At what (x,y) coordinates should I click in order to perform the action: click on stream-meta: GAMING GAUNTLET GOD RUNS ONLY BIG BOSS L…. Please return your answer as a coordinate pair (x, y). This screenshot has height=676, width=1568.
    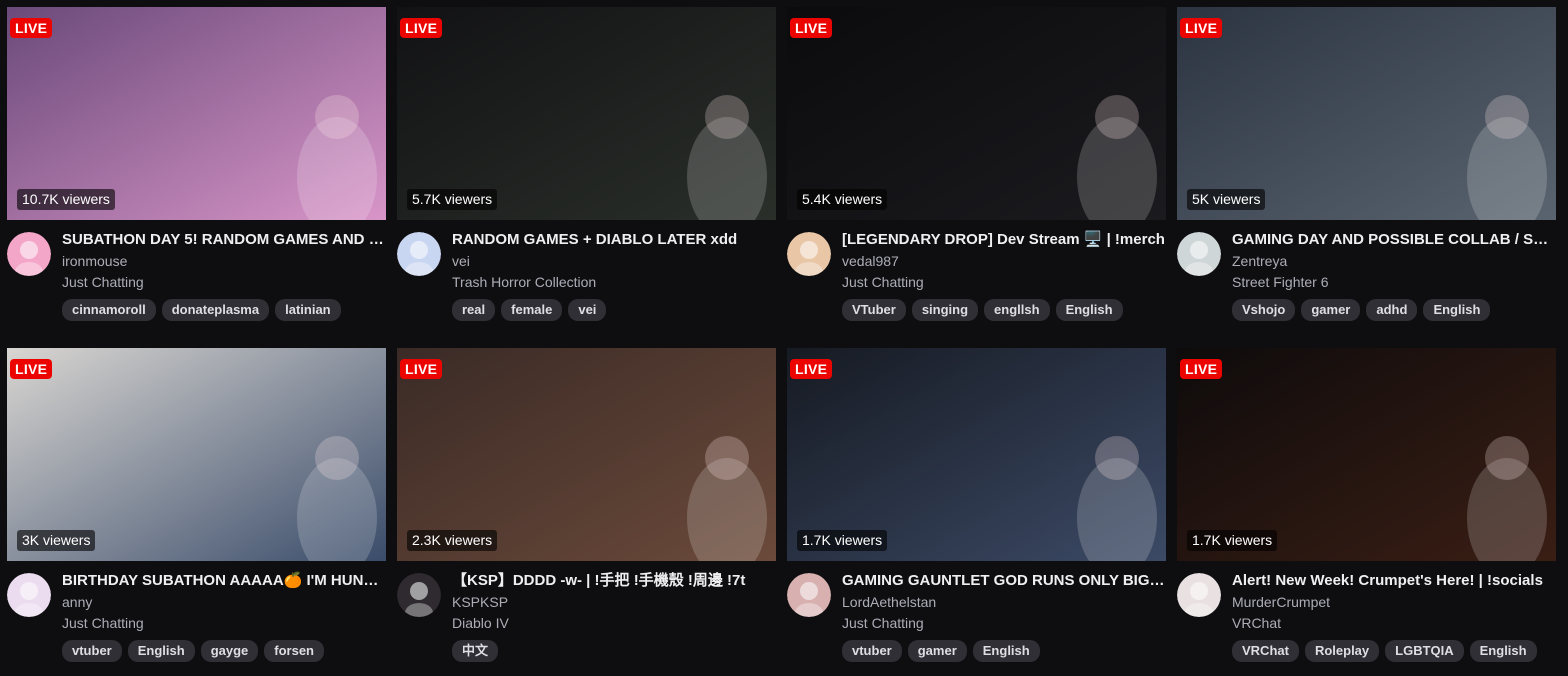
    Looking at the image, I should click on (977, 616).